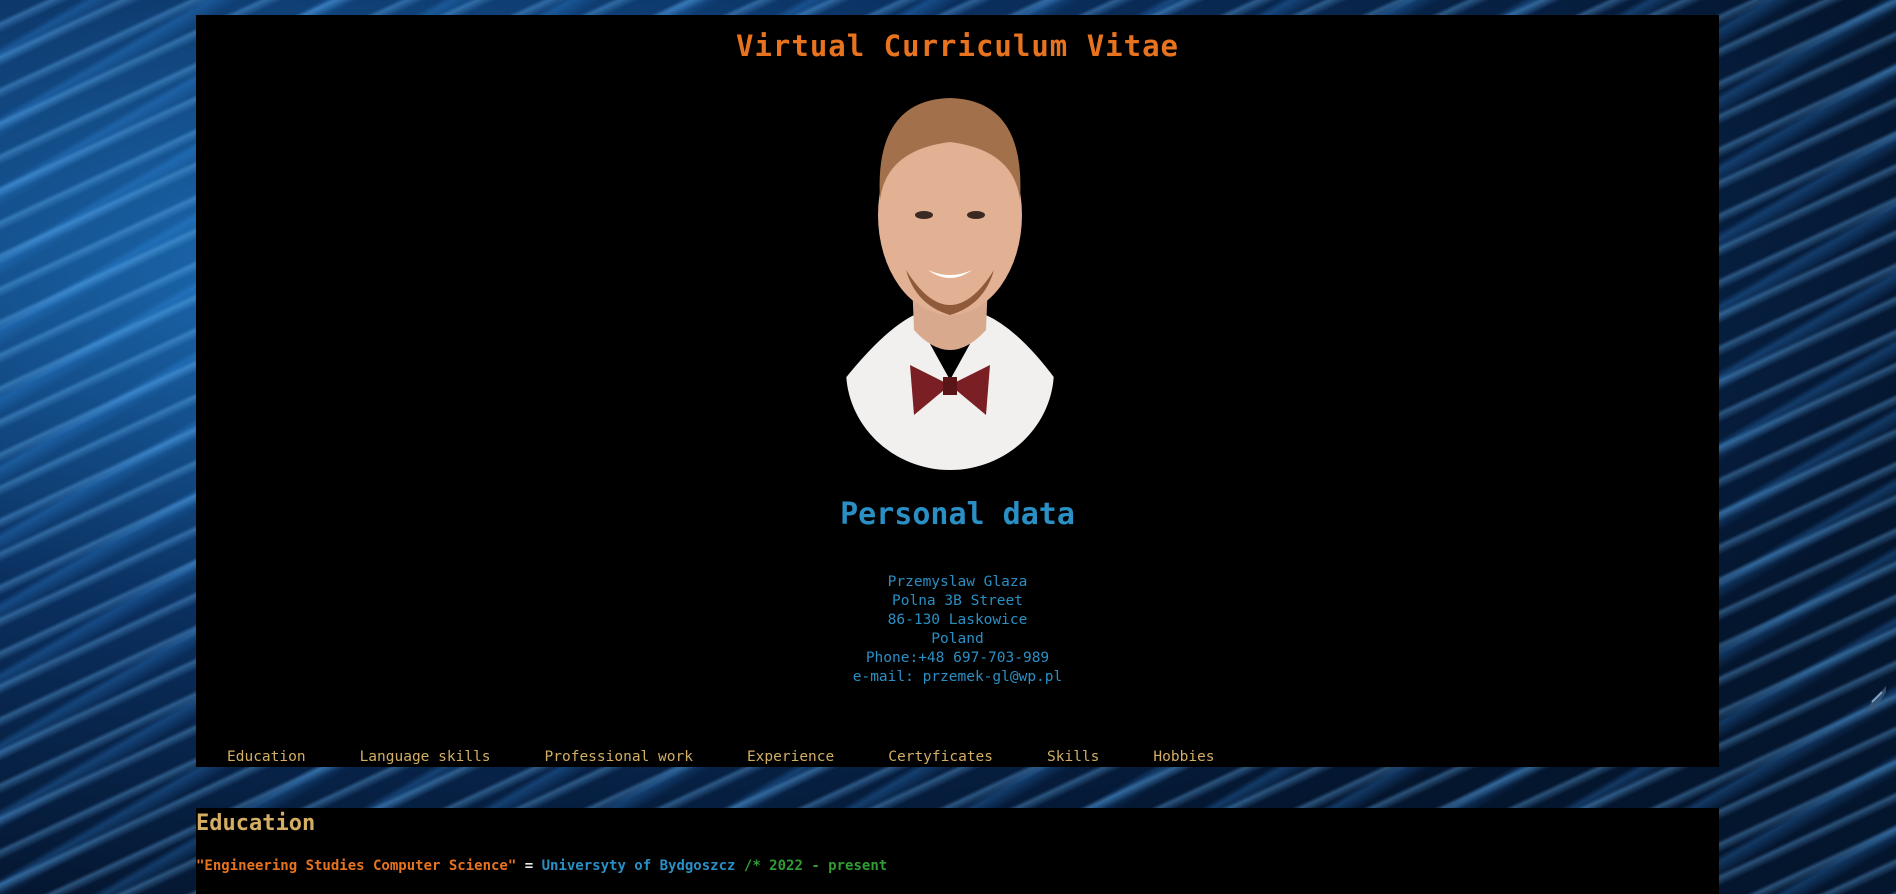 Image resolution: width=1896 pixels, height=894 pixels. Describe the element at coordinates (1073, 757) in the screenshot. I see `nav-skills: Skills` at that location.